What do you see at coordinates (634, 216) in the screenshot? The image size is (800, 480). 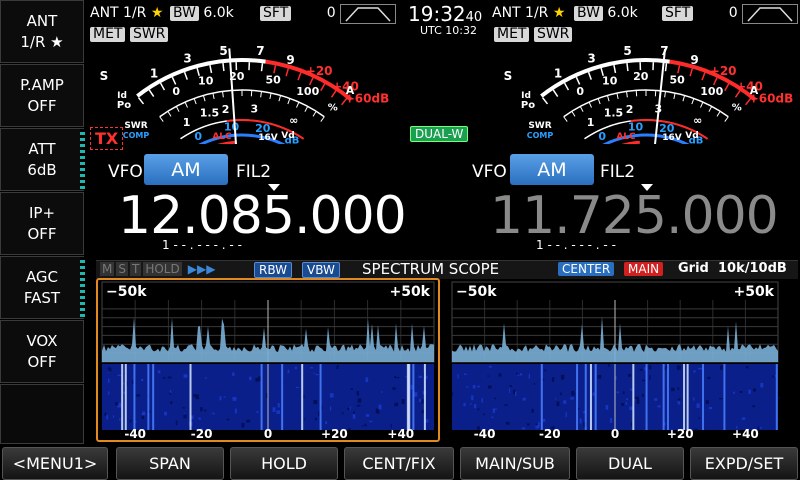 I see `sub-frequency: 11.725.000` at bounding box center [634, 216].